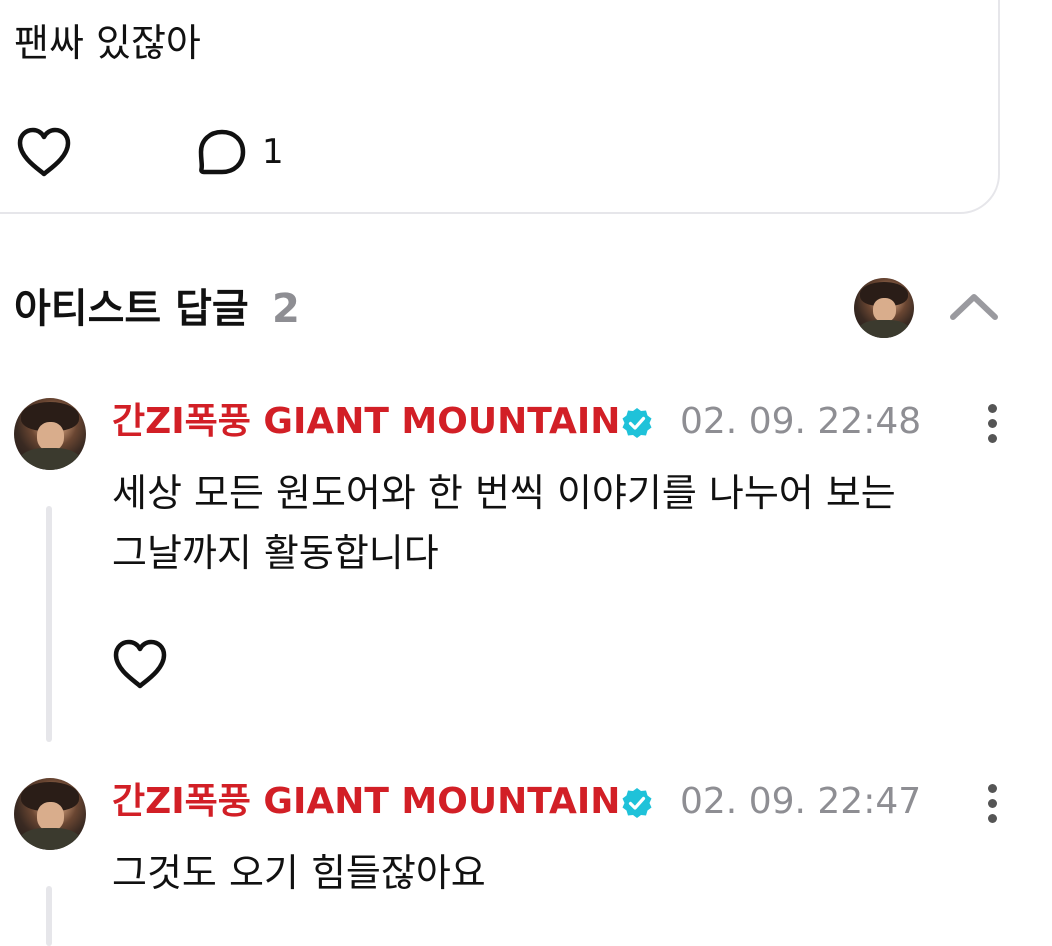 The image size is (1052, 946). I want to click on comment-count: 1, so click(273, 152).